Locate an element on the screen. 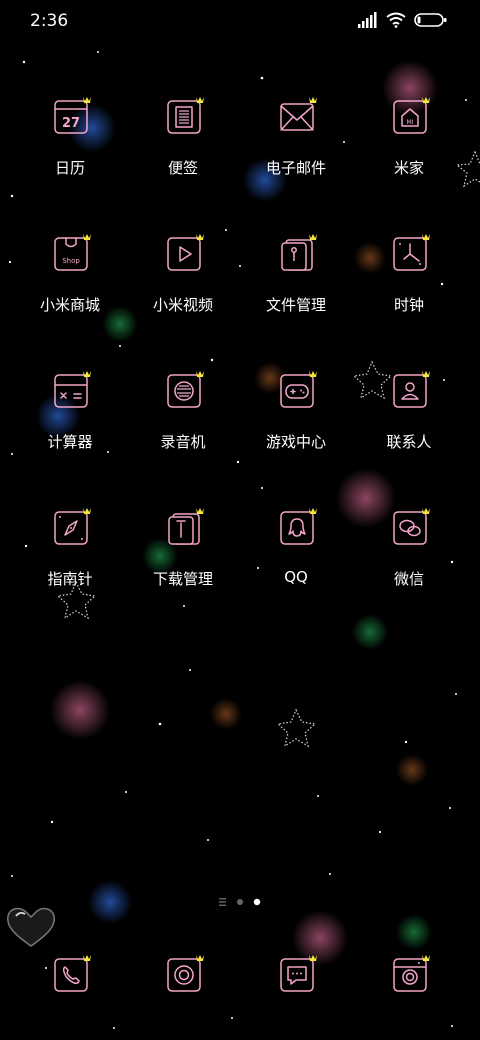  messages-icon is located at coordinates (298, 973).